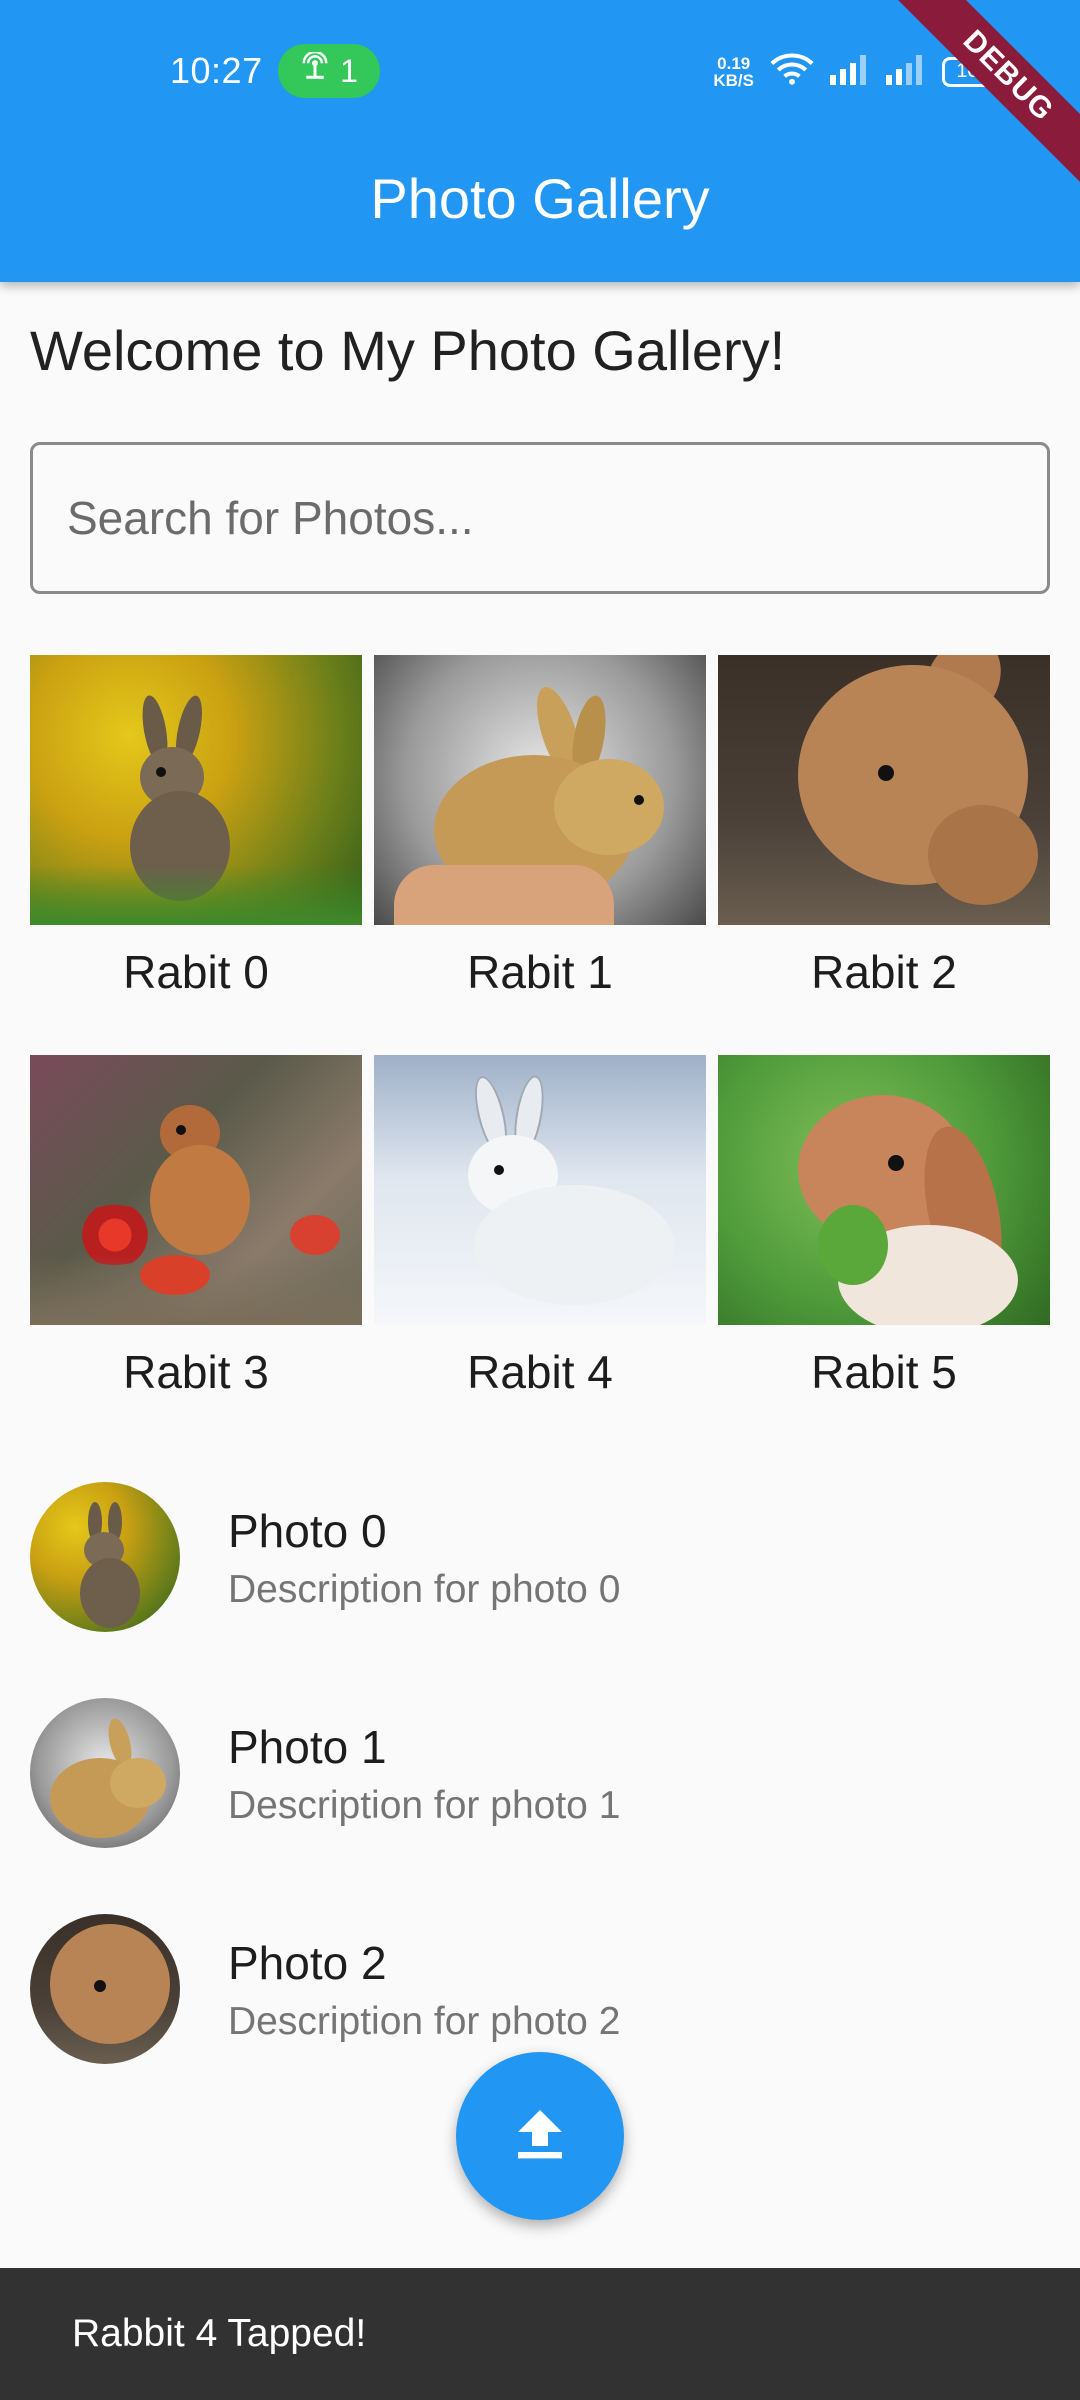 The image size is (1080, 2400). I want to click on net-speed-unit: KB/S, so click(733, 80).